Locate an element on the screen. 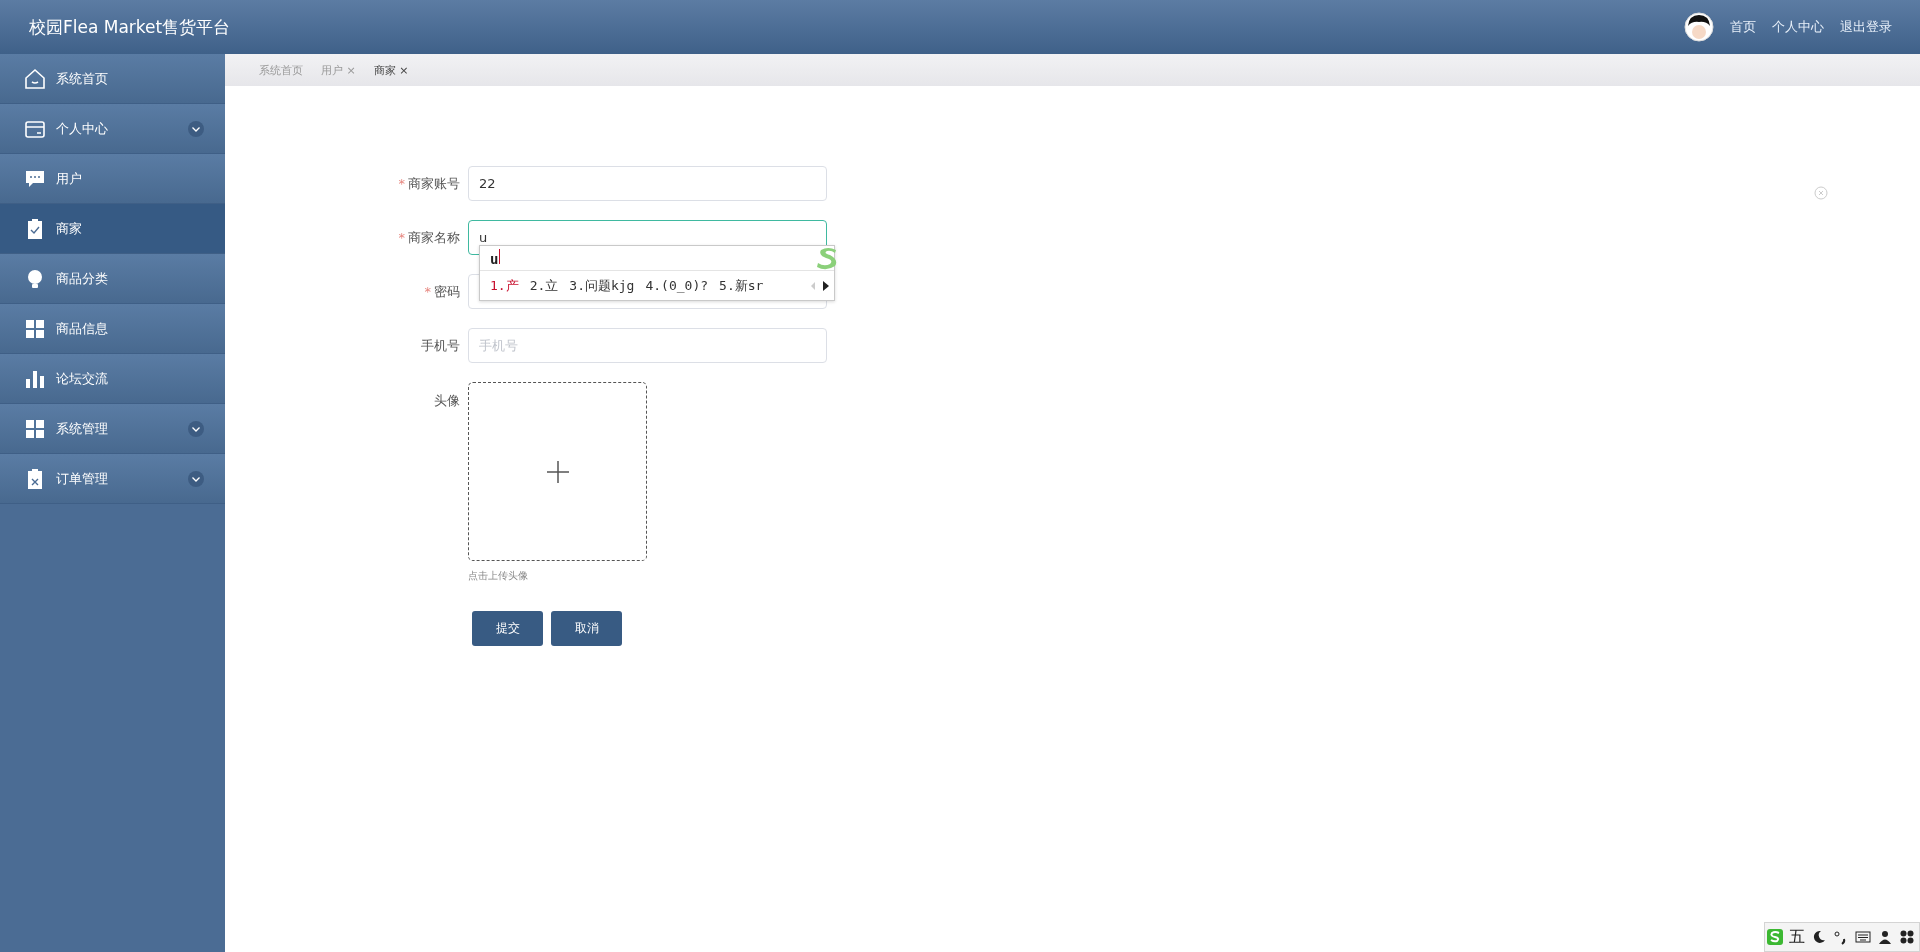 The width and height of the screenshot is (1920, 952). header-link: 个人中心 is located at coordinates (1798, 27).